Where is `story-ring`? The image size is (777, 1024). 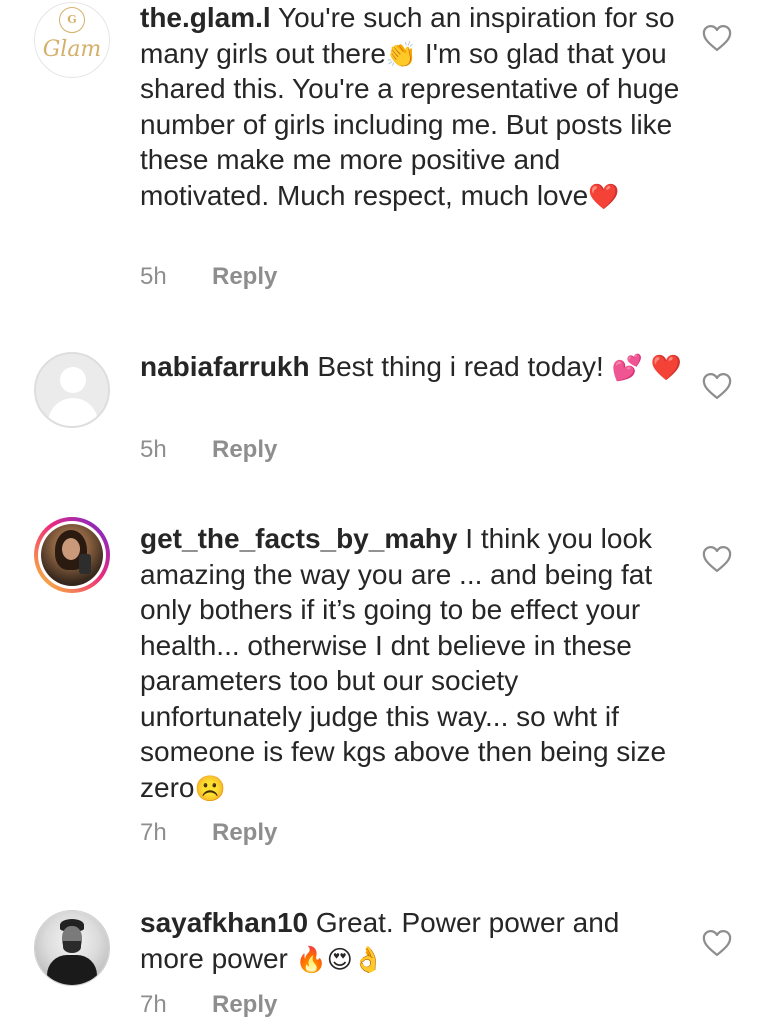
story-ring is located at coordinates (72, 555).